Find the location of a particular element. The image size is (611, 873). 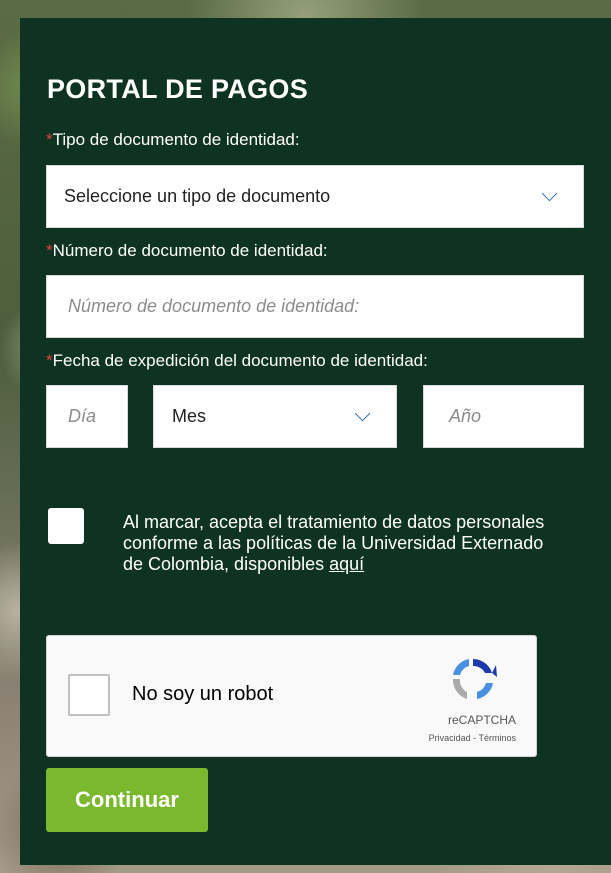

day-input: Día is located at coordinates (87, 416).